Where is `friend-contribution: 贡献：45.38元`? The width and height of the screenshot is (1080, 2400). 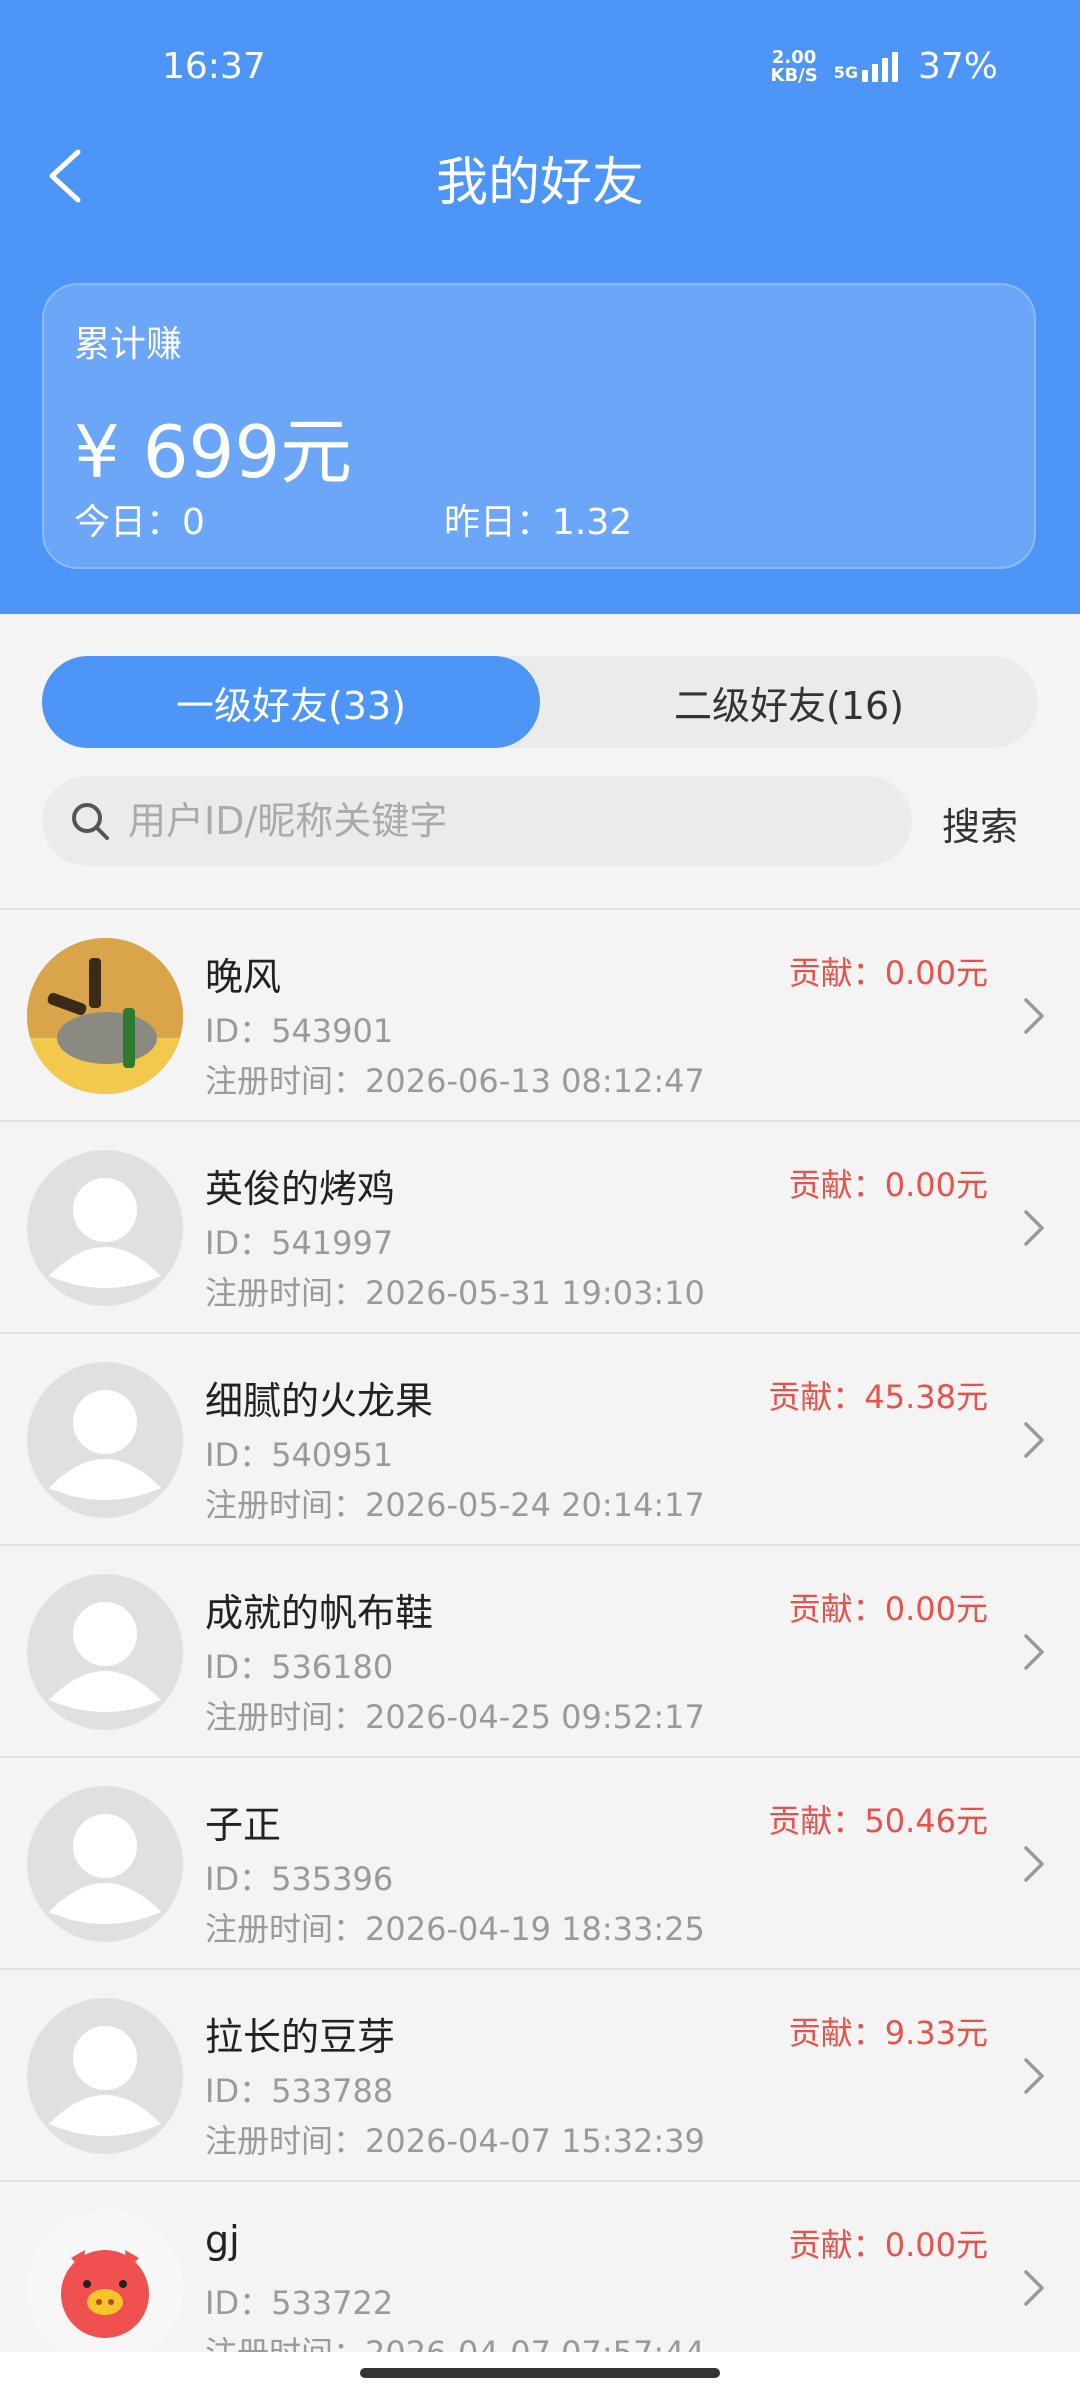 friend-contribution: 贡献：45.38元 is located at coordinates (878, 1397).